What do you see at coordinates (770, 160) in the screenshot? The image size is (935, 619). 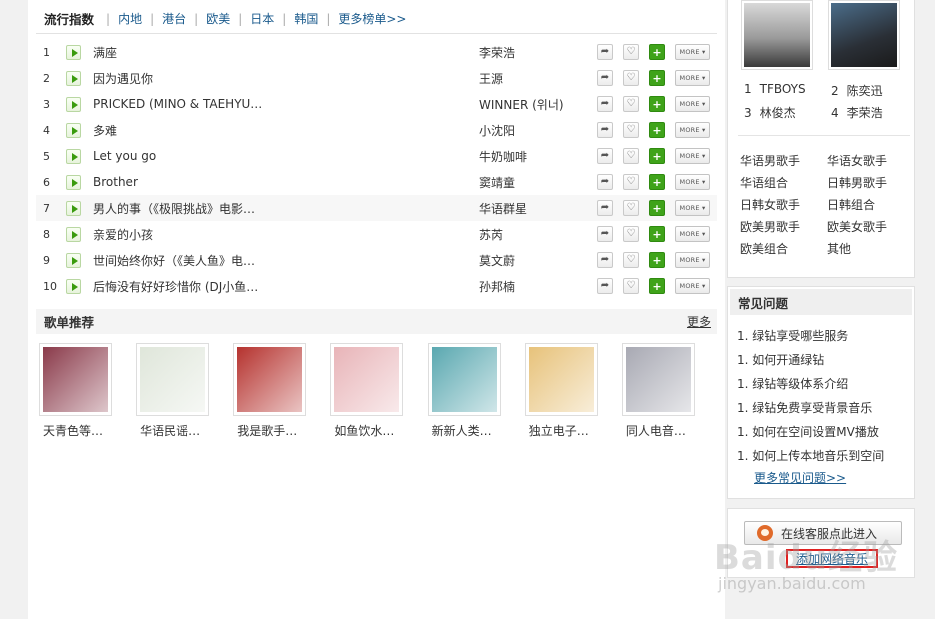 I see `category-cn-male: 华语男歌手` at bounding box center [770, 160].